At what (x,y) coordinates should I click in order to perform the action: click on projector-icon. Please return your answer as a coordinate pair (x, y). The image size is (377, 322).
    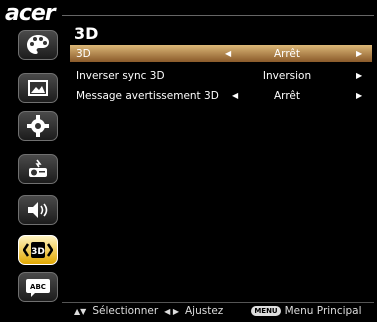
    Looking at the image, I should click on (38, 169).